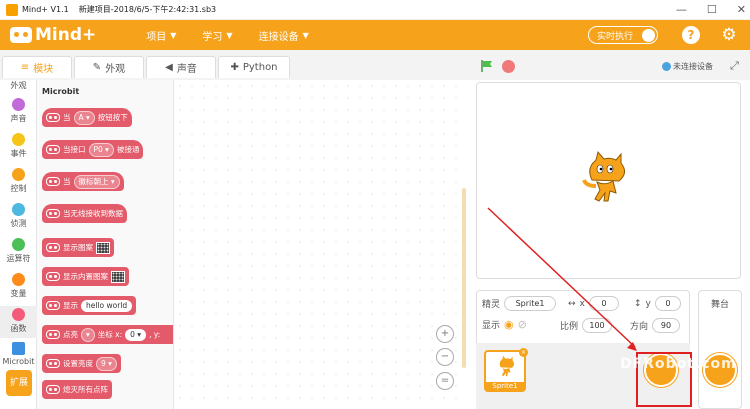 The image size is (750, 409). I want to click on learn-menu: 学习 ▼, so click(217, 35).